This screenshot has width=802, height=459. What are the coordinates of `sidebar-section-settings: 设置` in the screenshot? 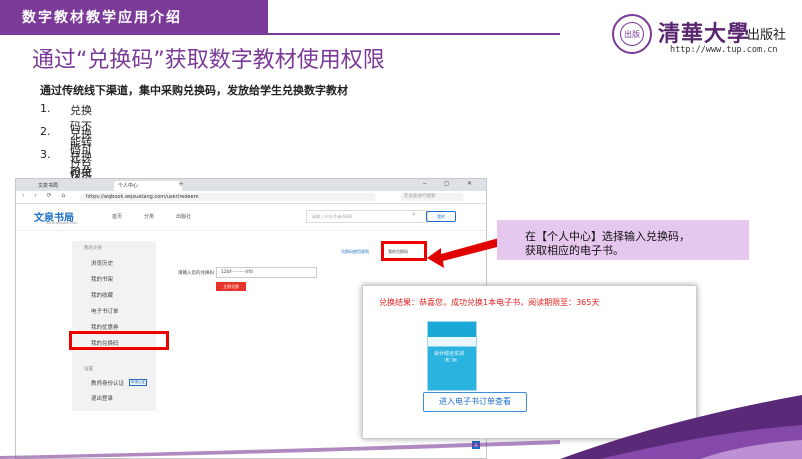 It's located at (88, 369).